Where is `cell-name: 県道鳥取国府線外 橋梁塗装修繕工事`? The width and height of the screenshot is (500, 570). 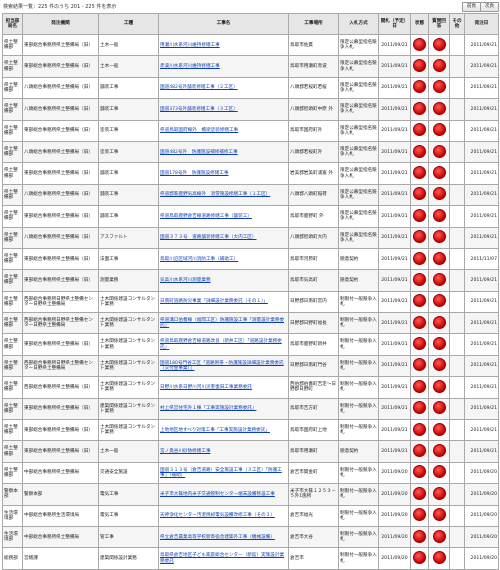 cell-name: 県道鳥取国府線外 橋梁塗装修繕工事 is located at coordinates (223, 130).